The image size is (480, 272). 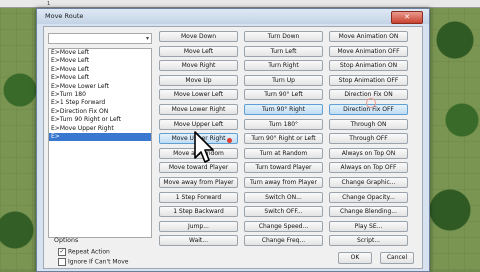 I want to click on list-item: E>Move Upper Right, so click(x=100, y=129).